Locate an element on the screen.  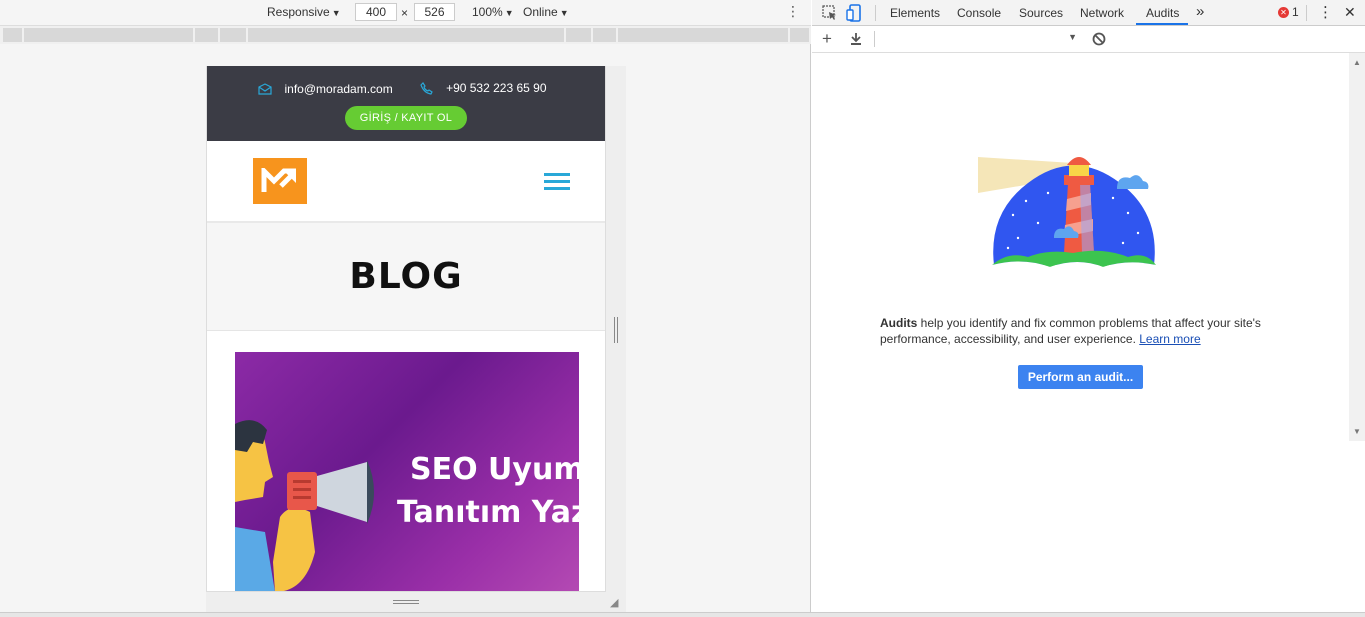
post-headline-line2: Tanıtım Yaz is located at coordinates (488, 512).